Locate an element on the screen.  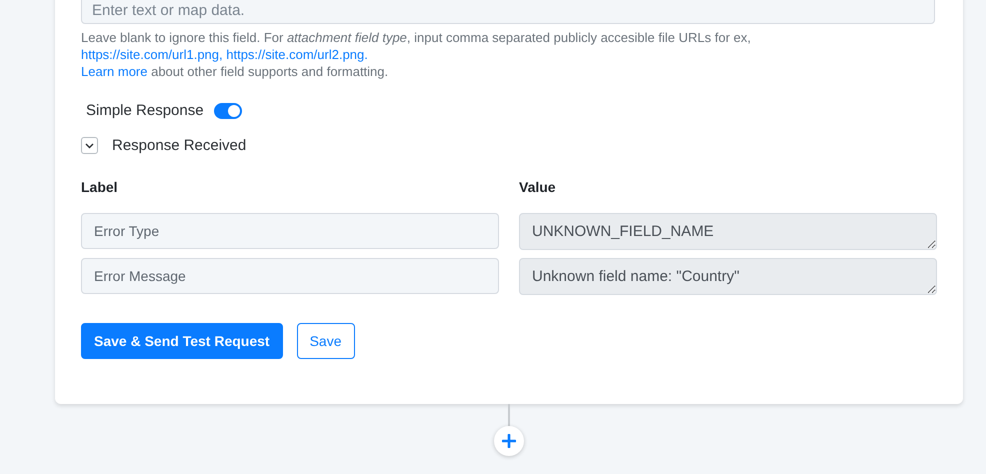
send-test-button: Save & Send Test Request is located at coordinates (182, 341).